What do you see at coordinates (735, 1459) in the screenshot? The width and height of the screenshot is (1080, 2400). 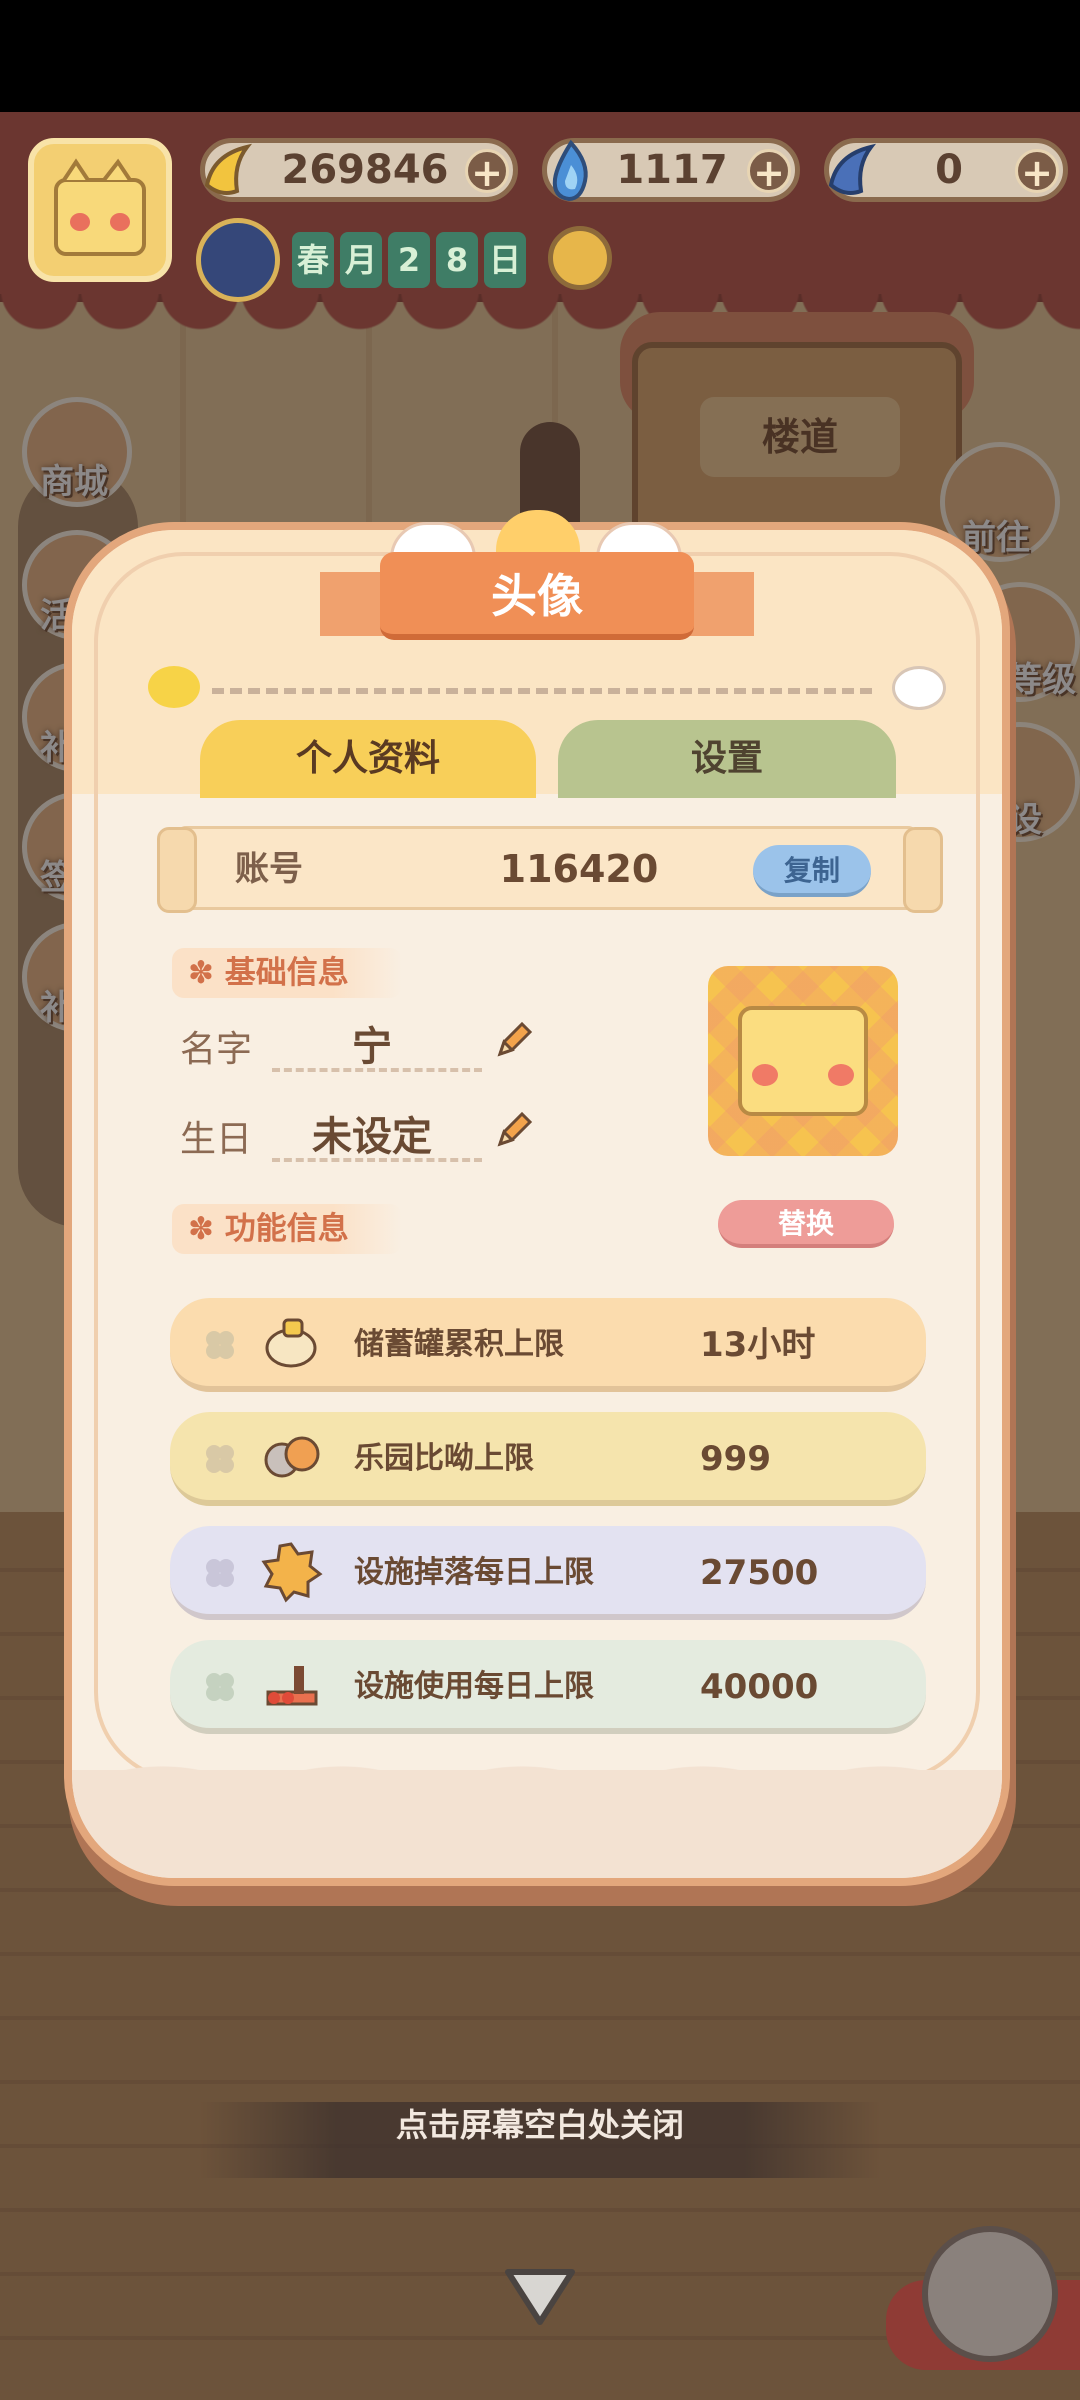 I see `stat-value: 999` at bounding box center [735, 1459].